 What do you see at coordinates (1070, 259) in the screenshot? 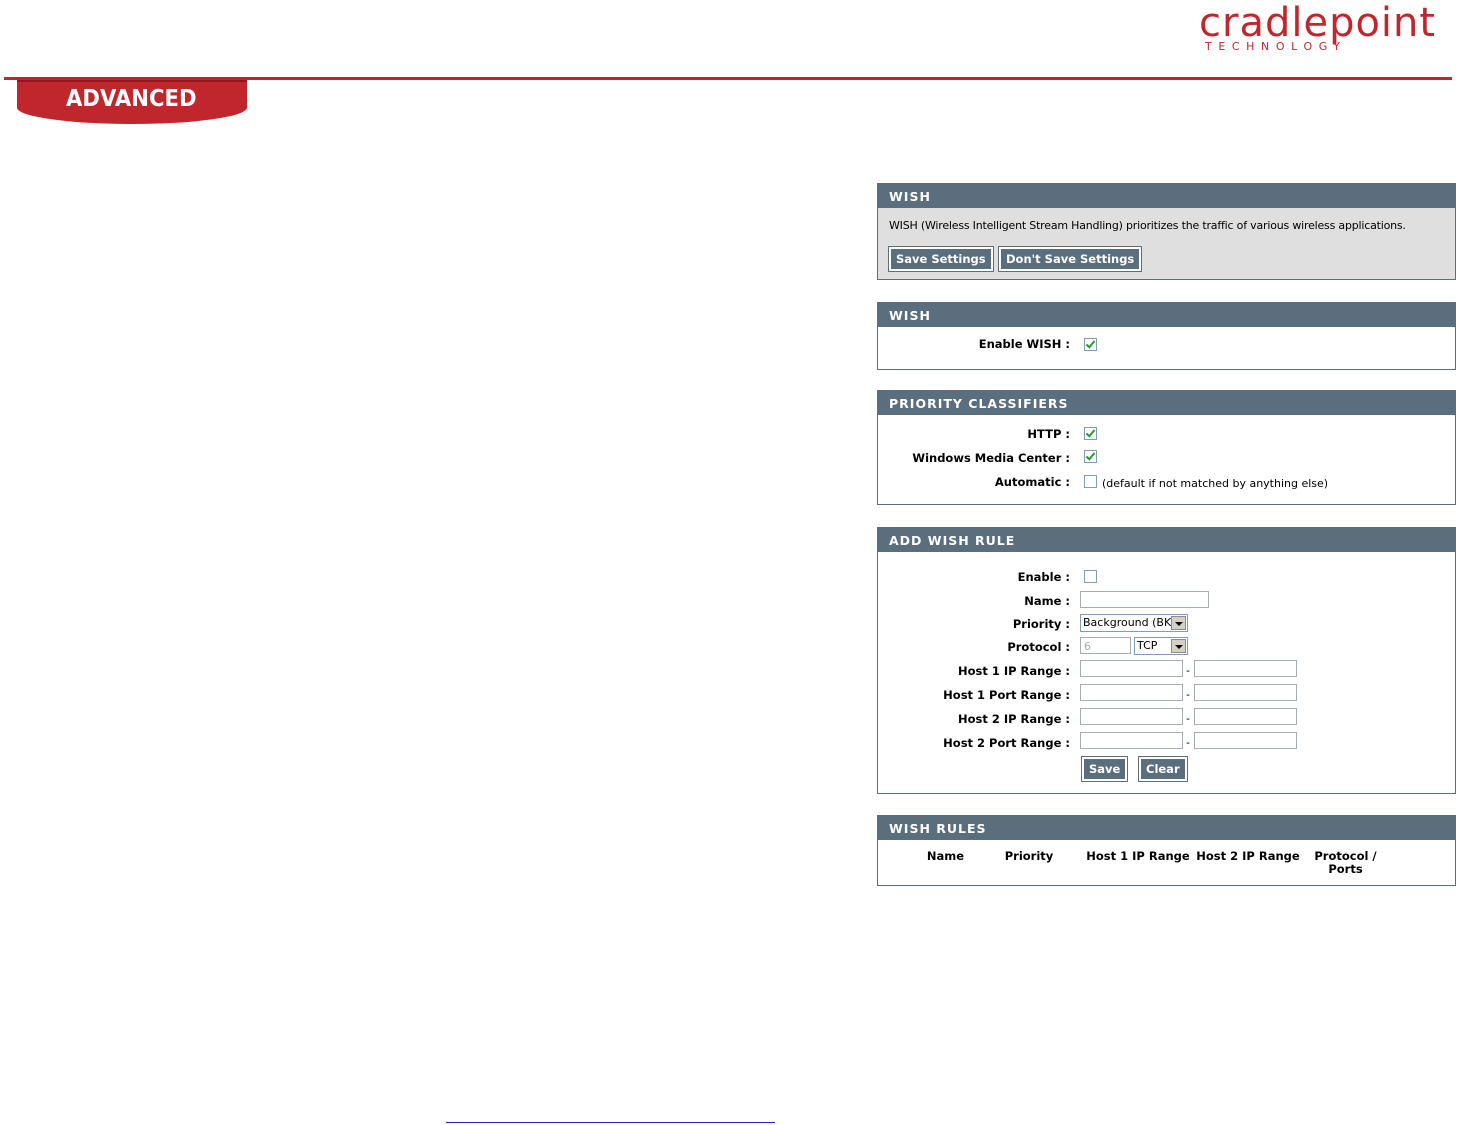
I see `dont-save-settings-button: Don't Save Settings` at bounding box center [1070, 259].